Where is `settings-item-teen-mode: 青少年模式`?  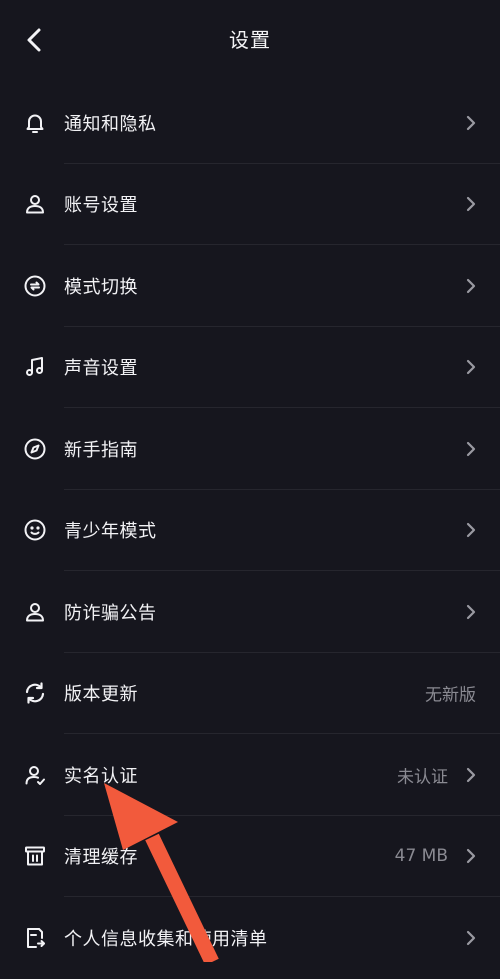
settings-item-teen-mode: 青少年模式 is located at coordinates (250, 530).